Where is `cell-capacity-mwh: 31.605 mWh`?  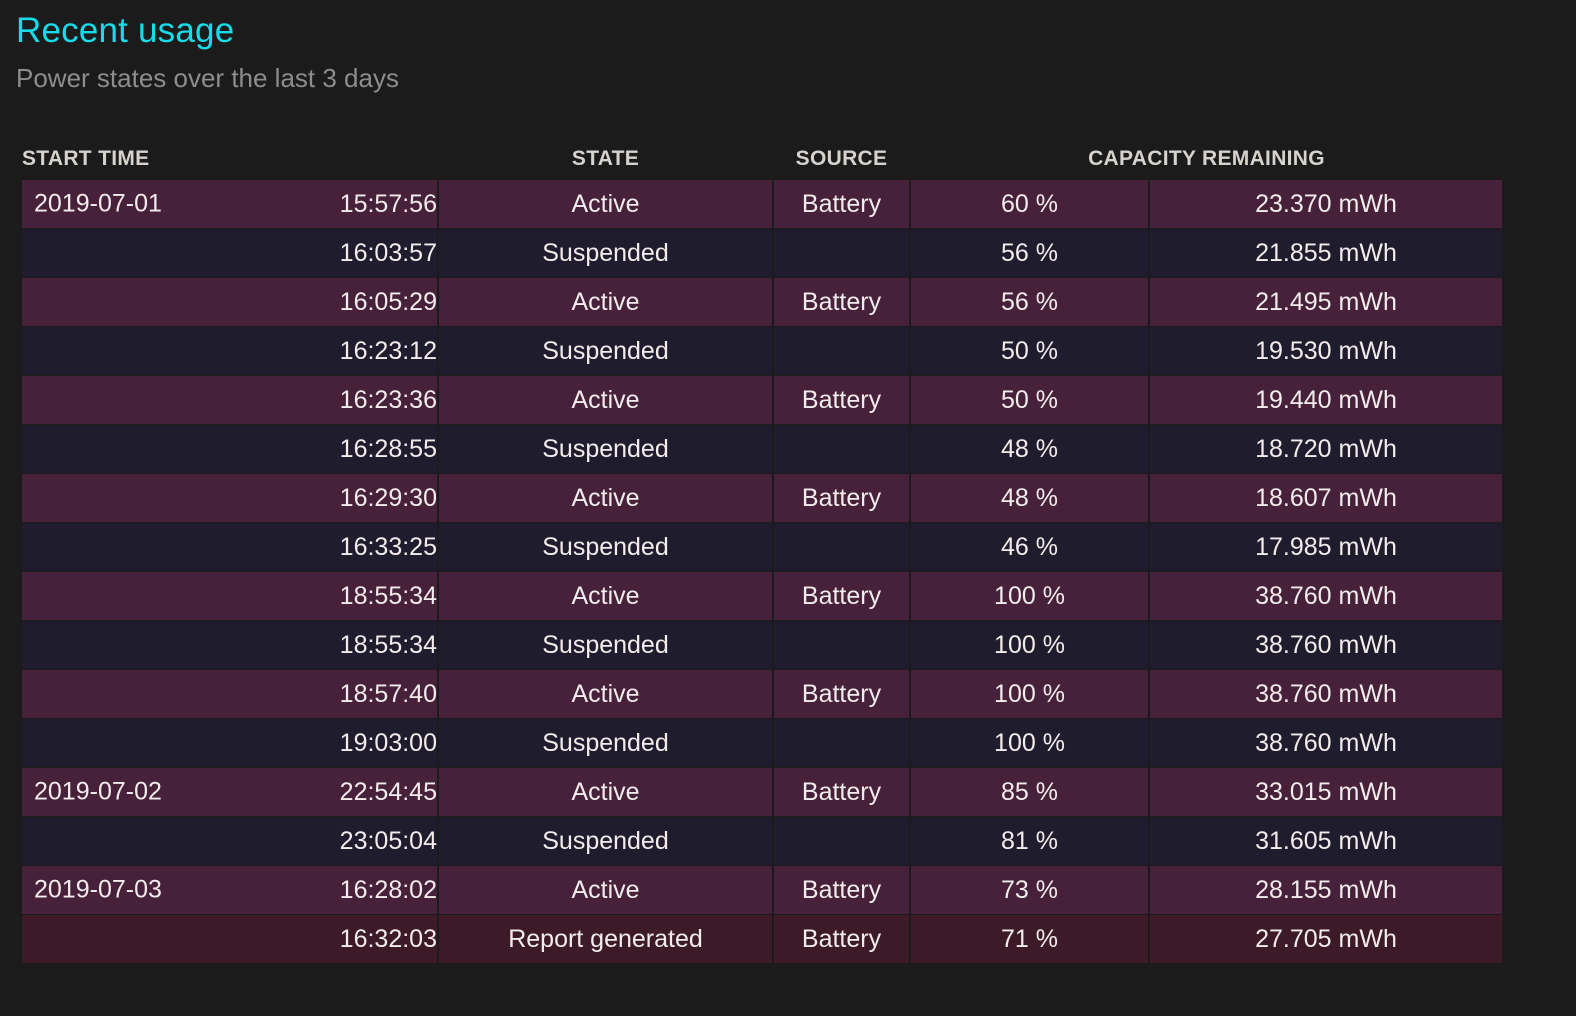 cell-capacity-mwh: 31.605 mWh is located at coordinates (1326, 841).